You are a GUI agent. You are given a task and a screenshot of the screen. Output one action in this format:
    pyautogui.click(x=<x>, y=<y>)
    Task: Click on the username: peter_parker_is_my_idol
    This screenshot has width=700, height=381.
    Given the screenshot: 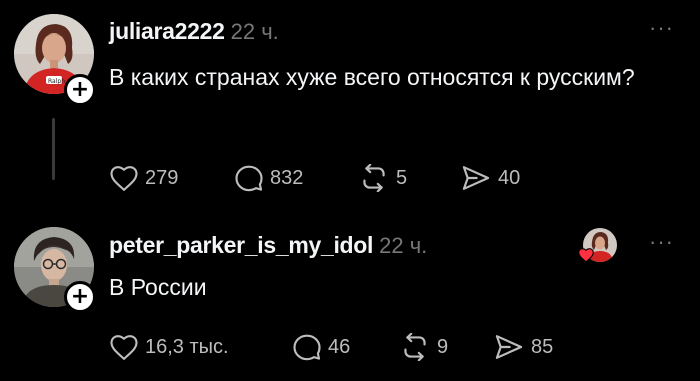 What is the action you would take?
    pyautogui.click(x=241, y=245)
    